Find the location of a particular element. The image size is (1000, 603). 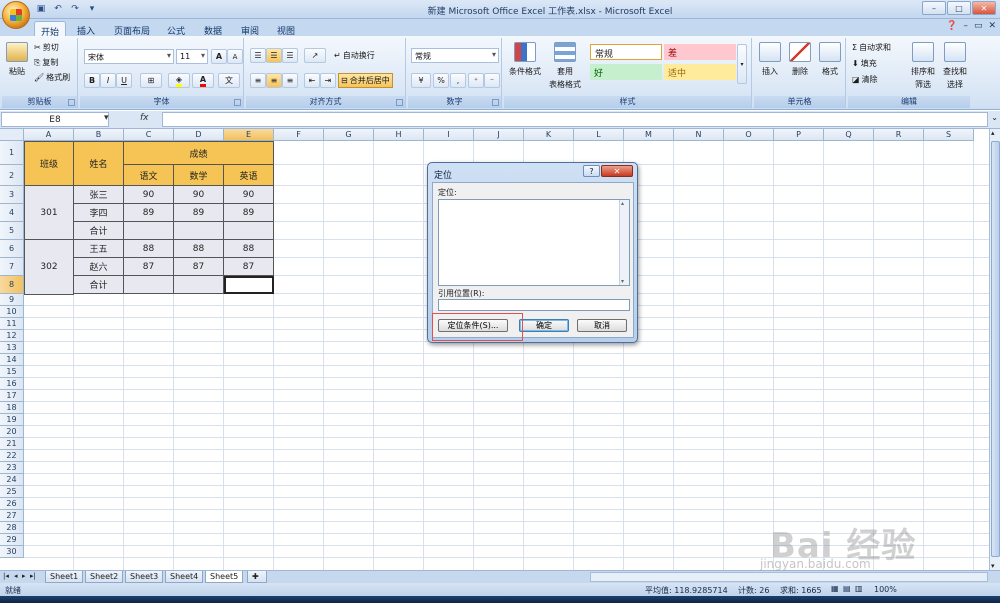

row-header-26: 26 is located at coordinates (12, 504).